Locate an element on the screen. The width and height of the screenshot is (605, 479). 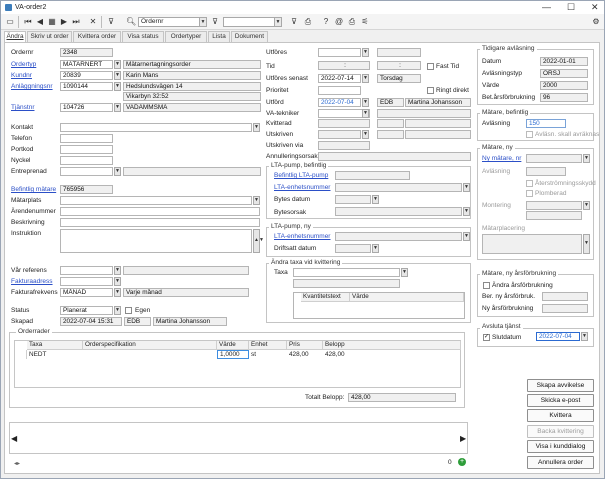
filter-clear-icon: ⊽ is located at coordinates (294, 22).